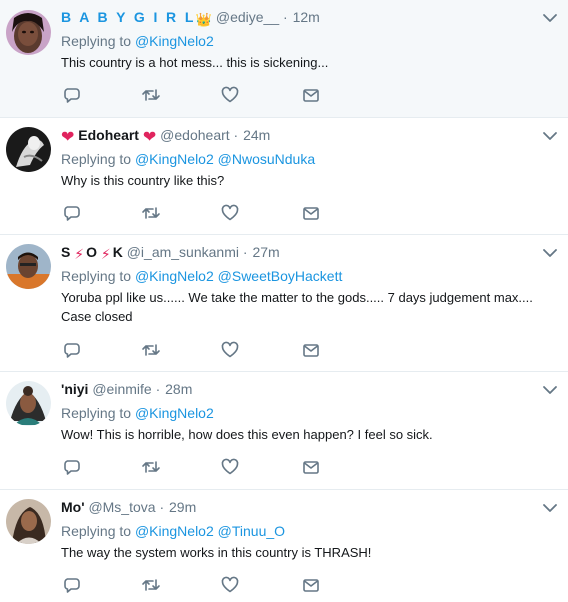 This screenshot has width=568, height=602. What do you see at coordinates (194, 135) in the screenshot?
I see `user-handle: @edoheart` at bounding box center [194, 135].